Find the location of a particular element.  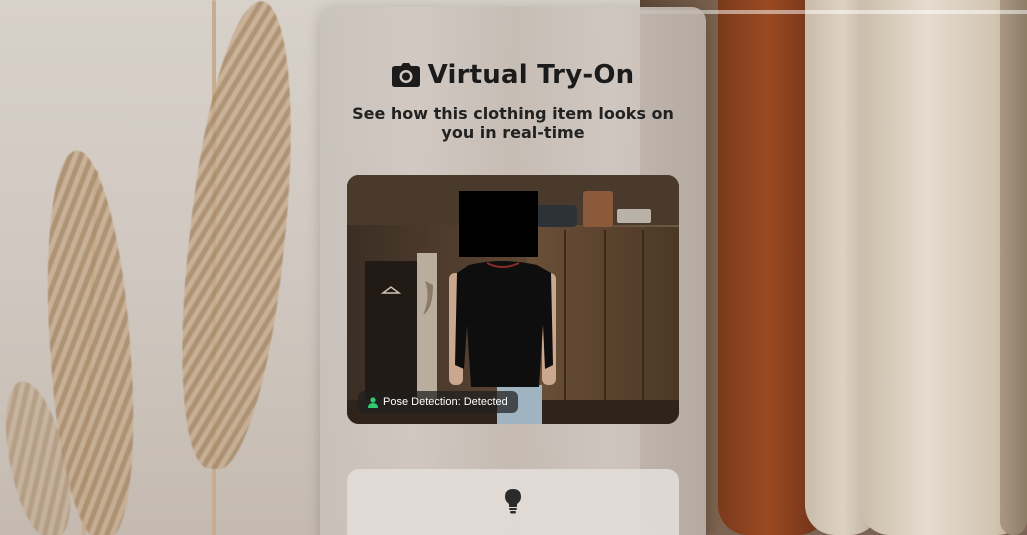

background-garment is located at coordinates (1013, 267).